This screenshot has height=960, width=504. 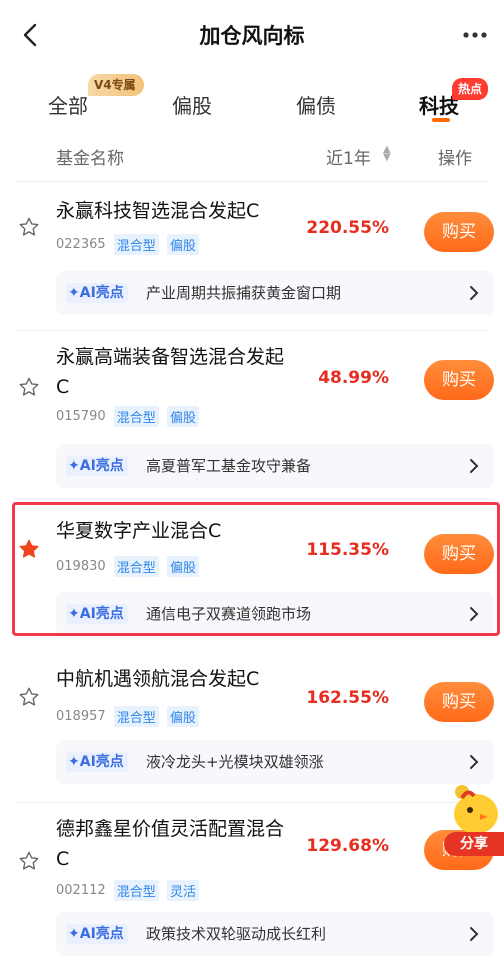 I want to click on tab-all: 全部, so click(x=68, y=104).